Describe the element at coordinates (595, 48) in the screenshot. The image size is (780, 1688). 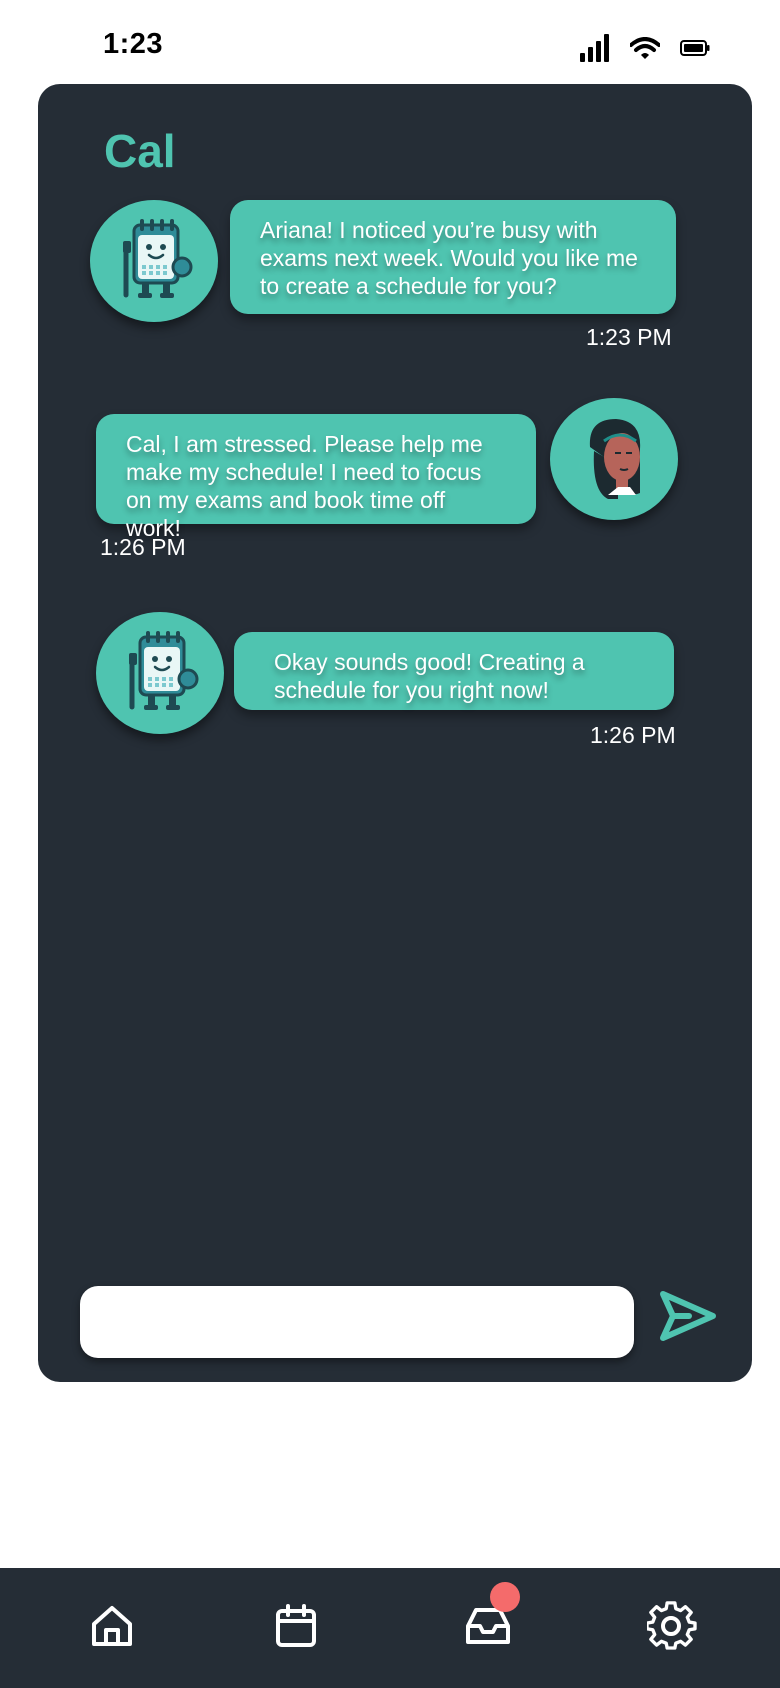
I see `cellular-signal-icon` at that location.